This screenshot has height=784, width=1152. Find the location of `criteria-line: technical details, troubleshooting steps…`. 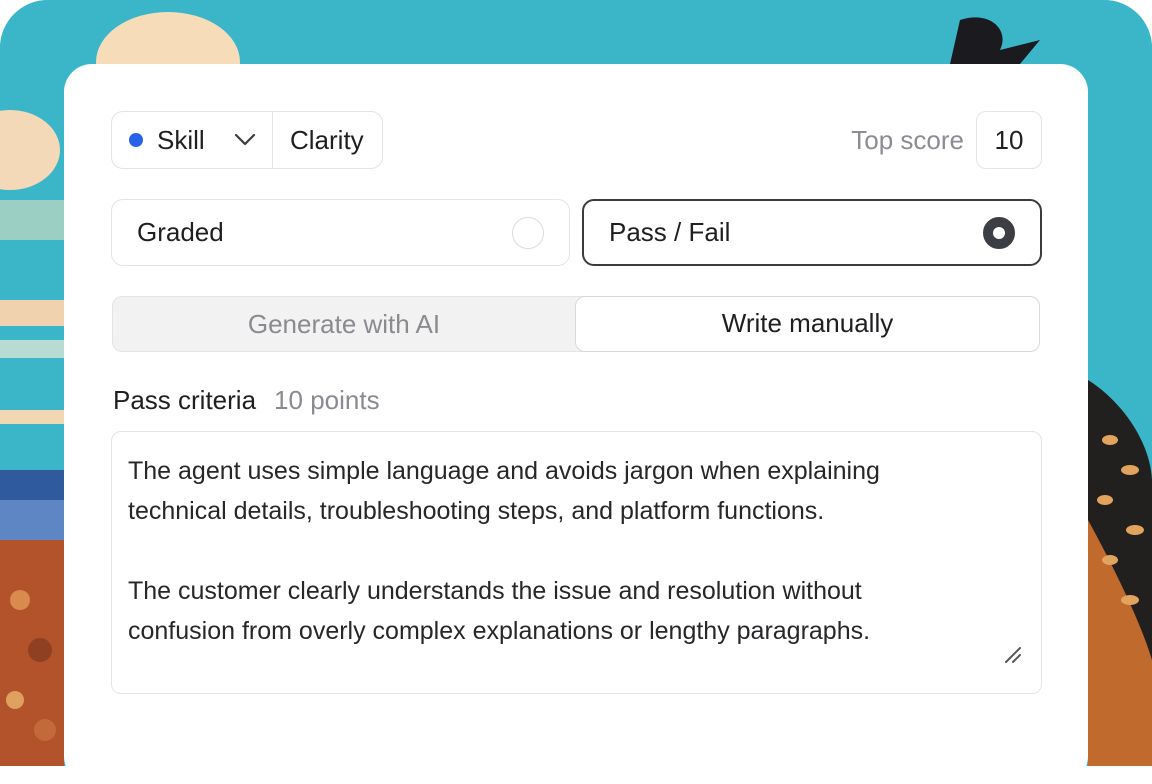

criteria-line: technical details, troubleshooting steps… is located at coordinates (476, 511).